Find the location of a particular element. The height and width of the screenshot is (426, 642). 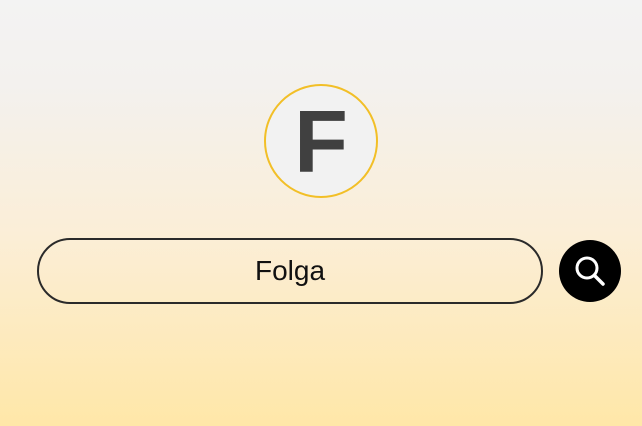

search-icon is located at coordinates (590, 271).